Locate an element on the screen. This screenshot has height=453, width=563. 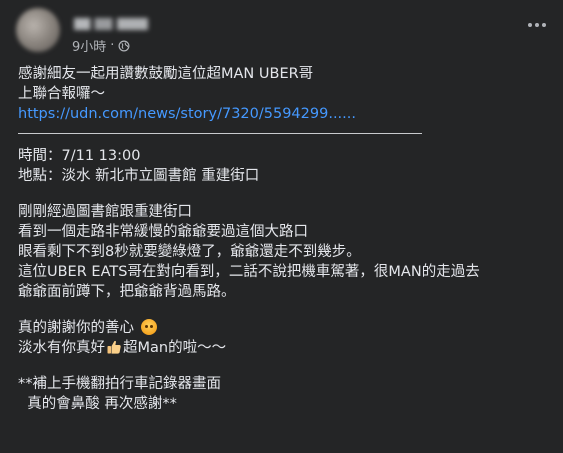
author-name-blurred is located at coordinates (111, 24).